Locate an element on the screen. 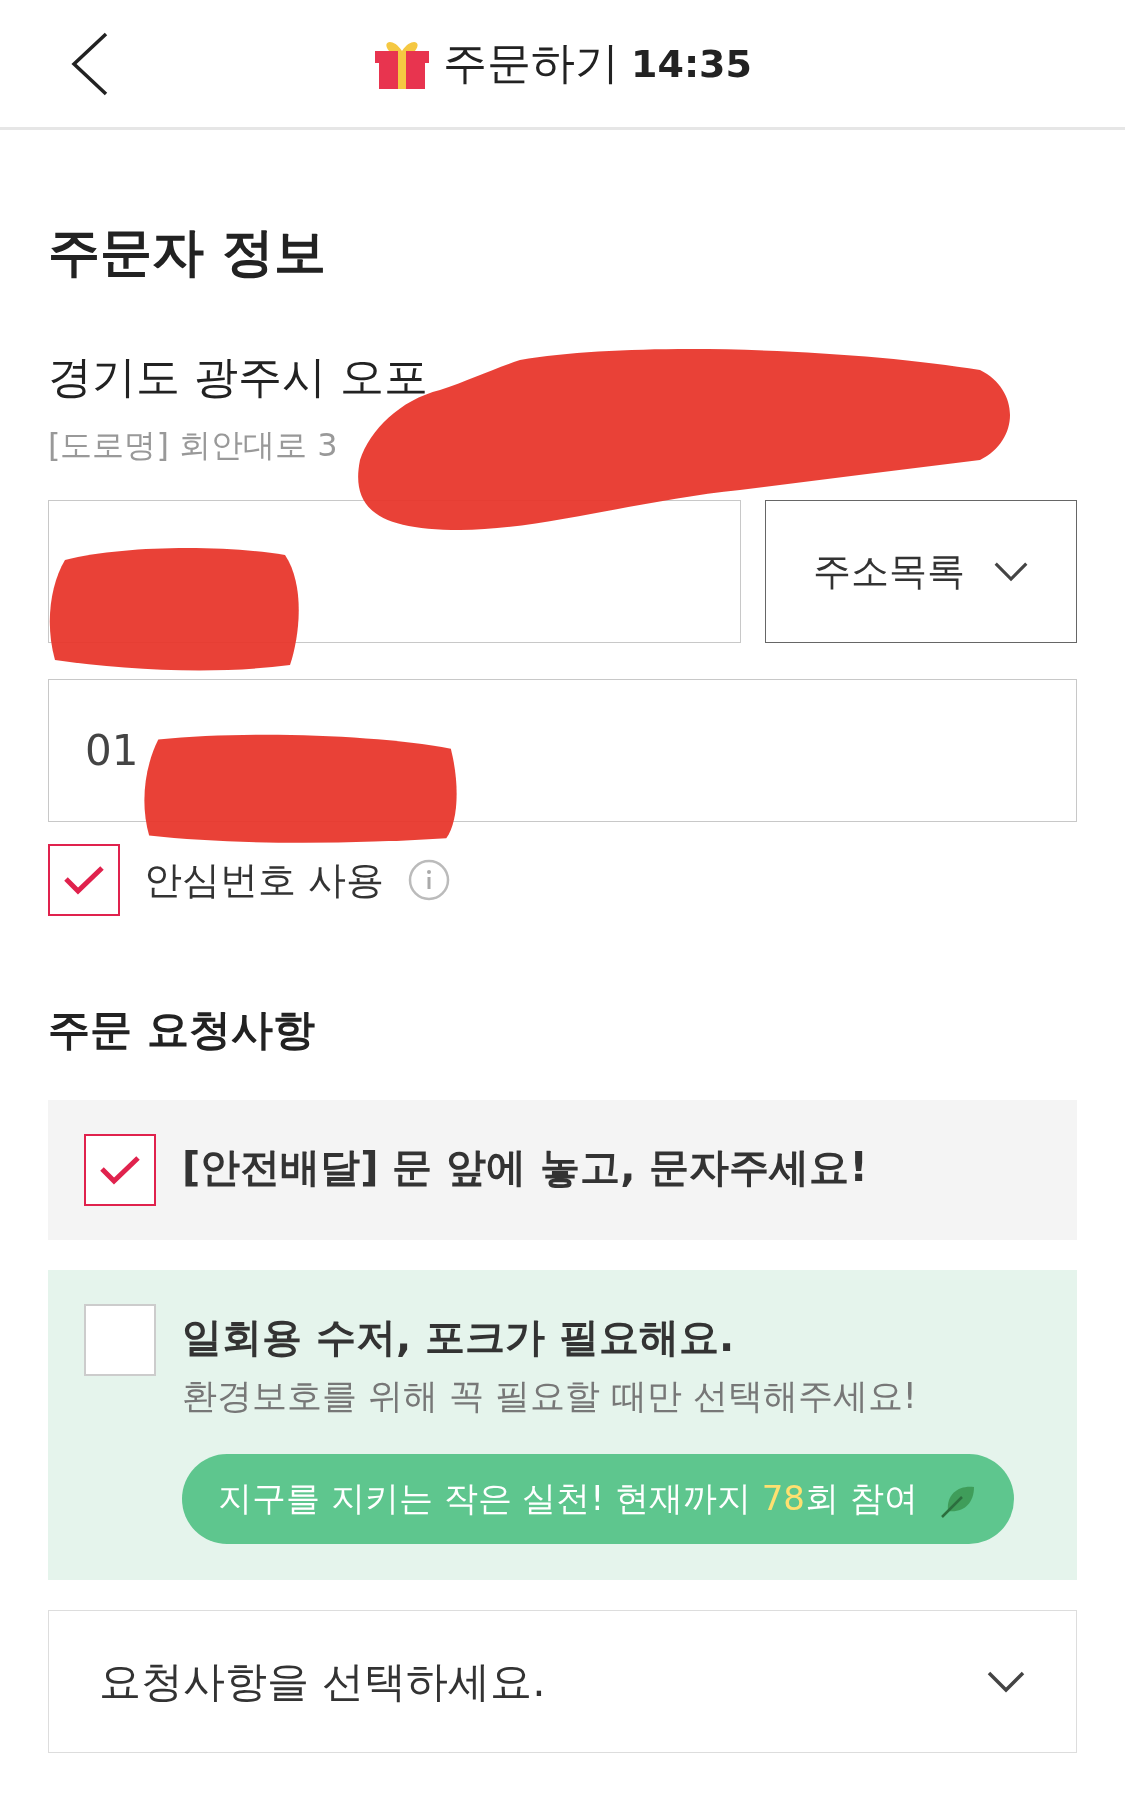 The height and width of the screenshot is (1799, 1125). section-title: 주문 요청사항 is located at coordinates (182, 1030).